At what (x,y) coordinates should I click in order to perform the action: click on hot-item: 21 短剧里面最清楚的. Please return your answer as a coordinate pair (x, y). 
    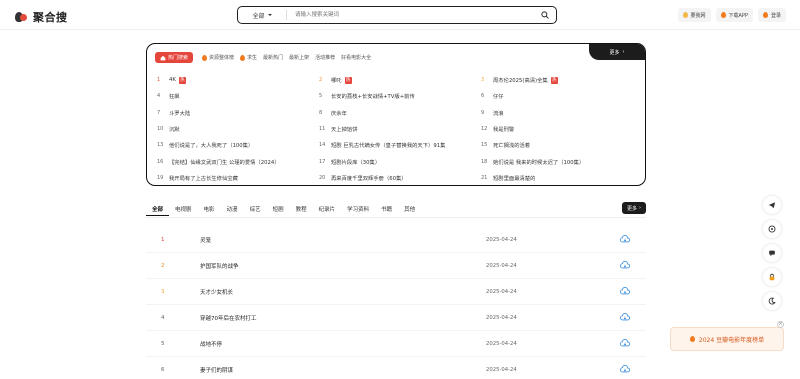
    Looking at the image, I should click on (559, 177).